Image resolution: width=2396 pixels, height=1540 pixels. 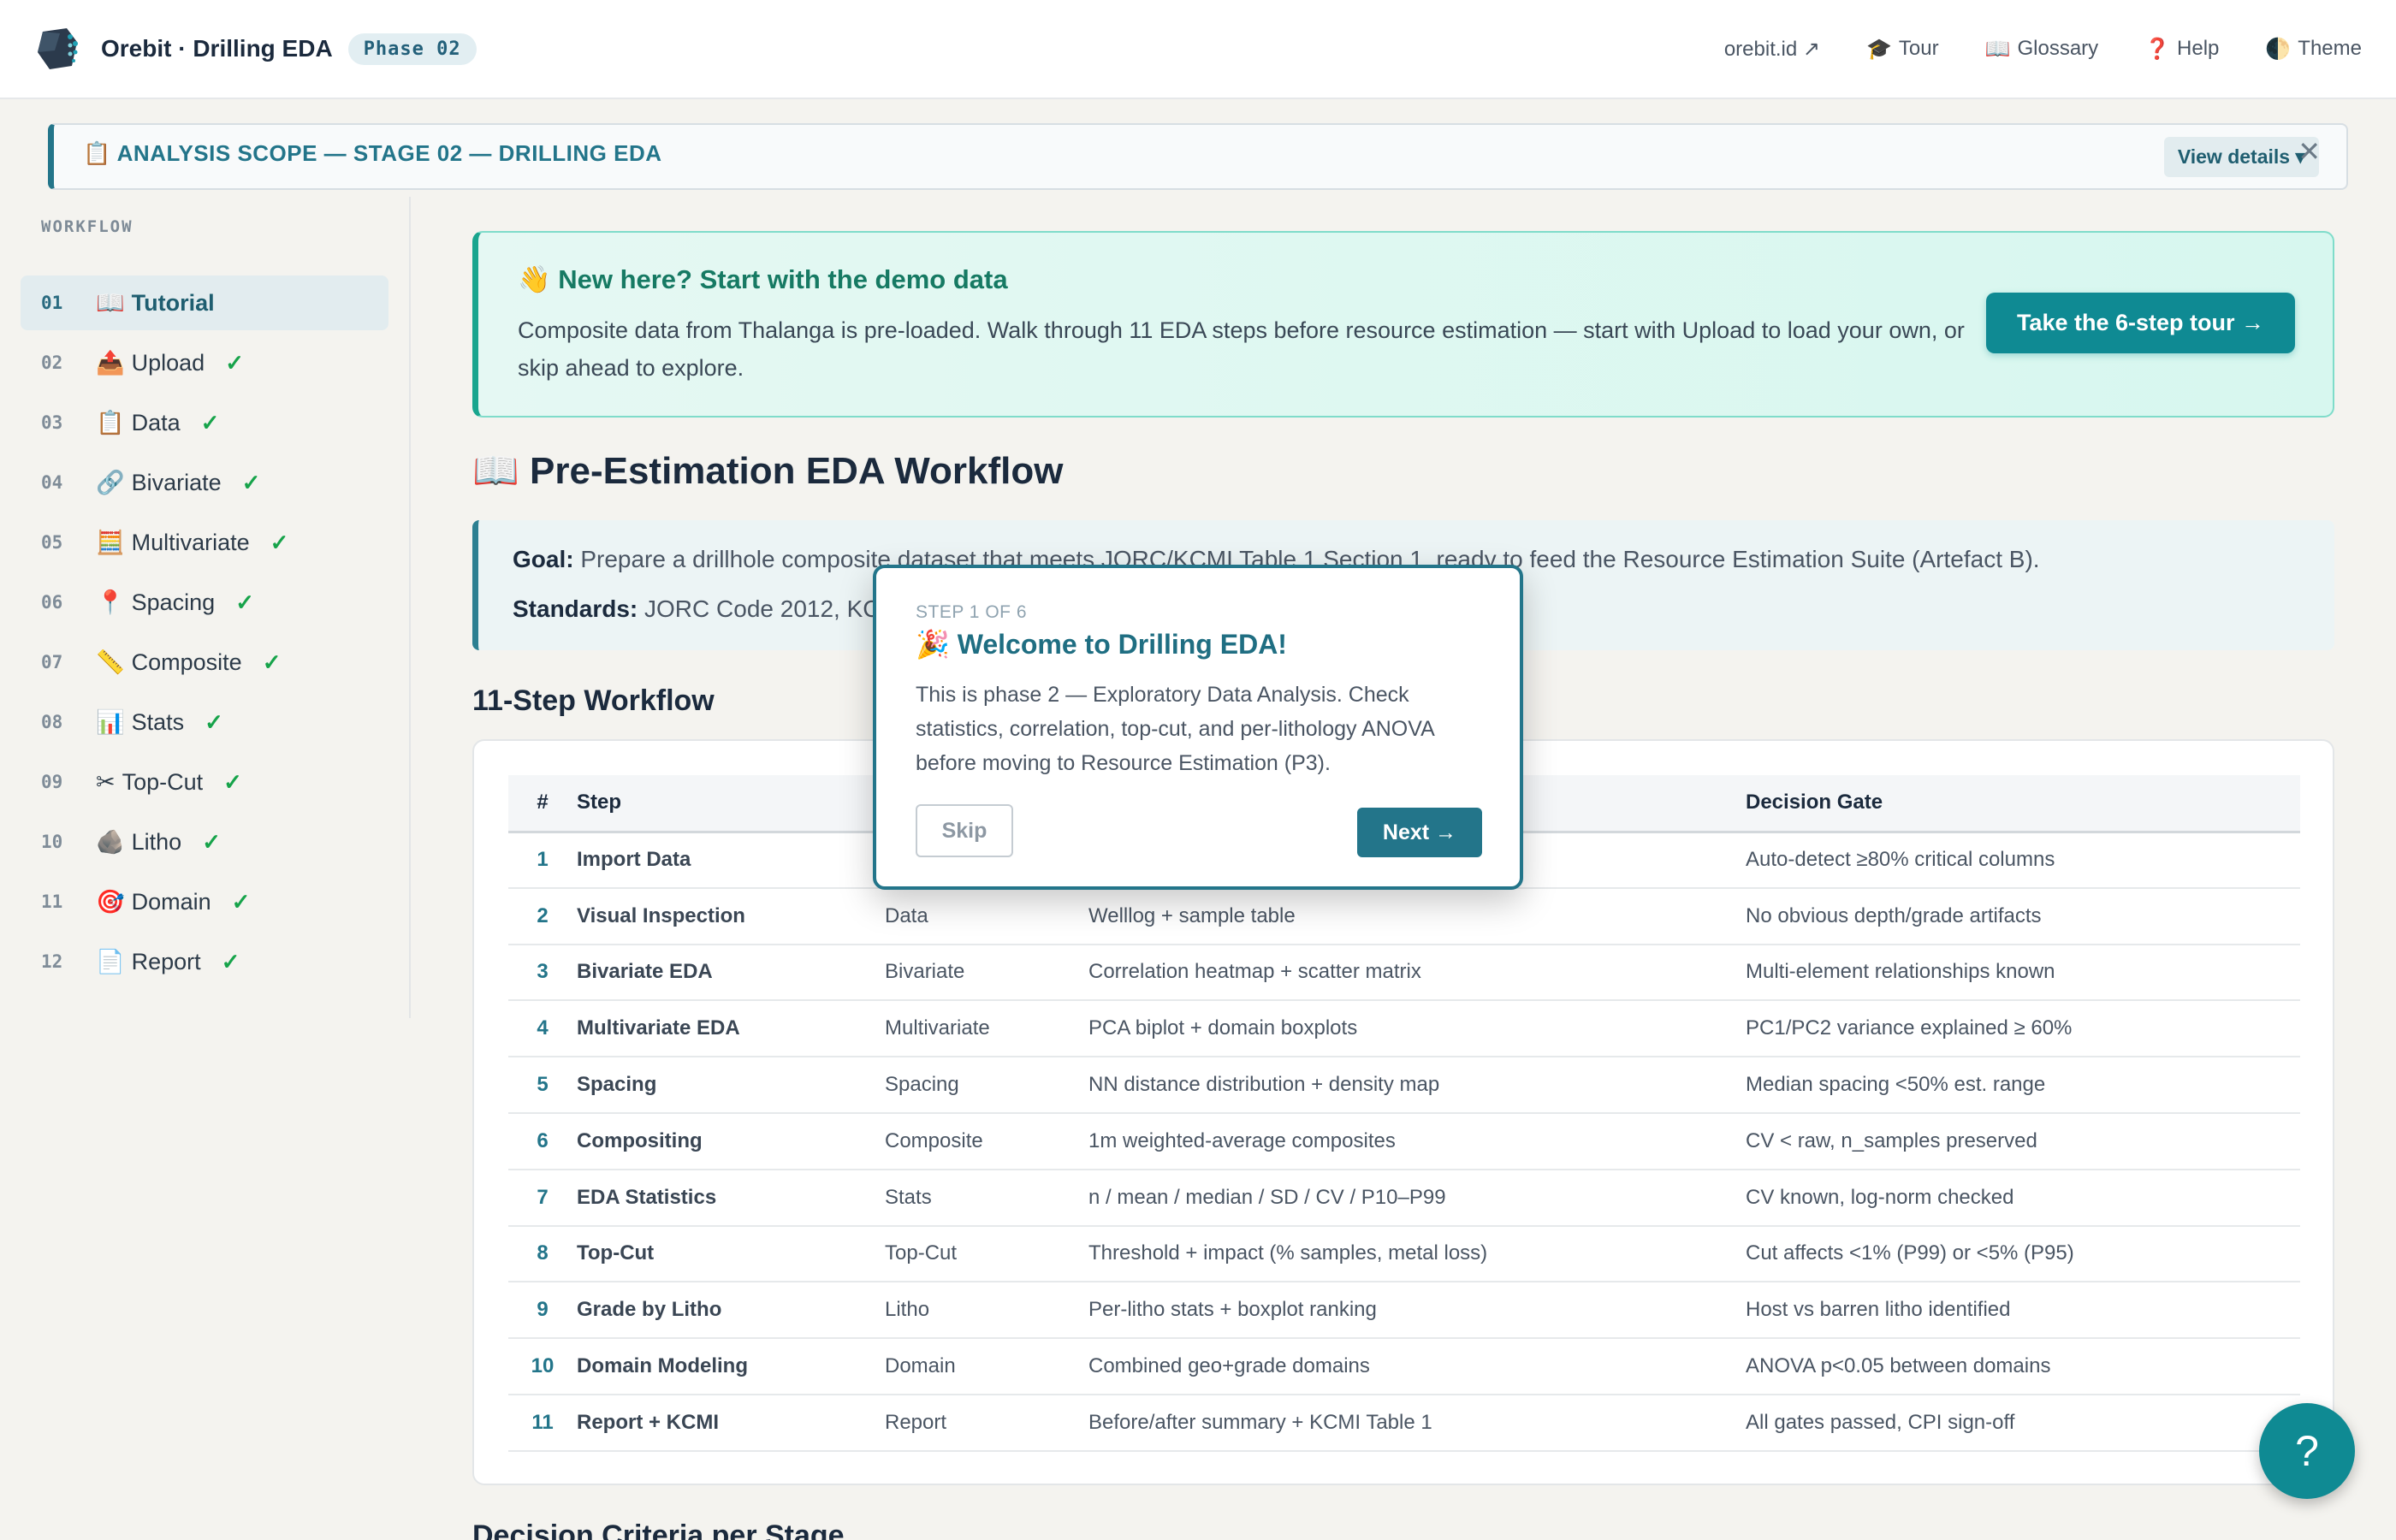 I want to click on sidebar-item-tutorial: 01 📖 Tutorial, so click(x=204, y=302).